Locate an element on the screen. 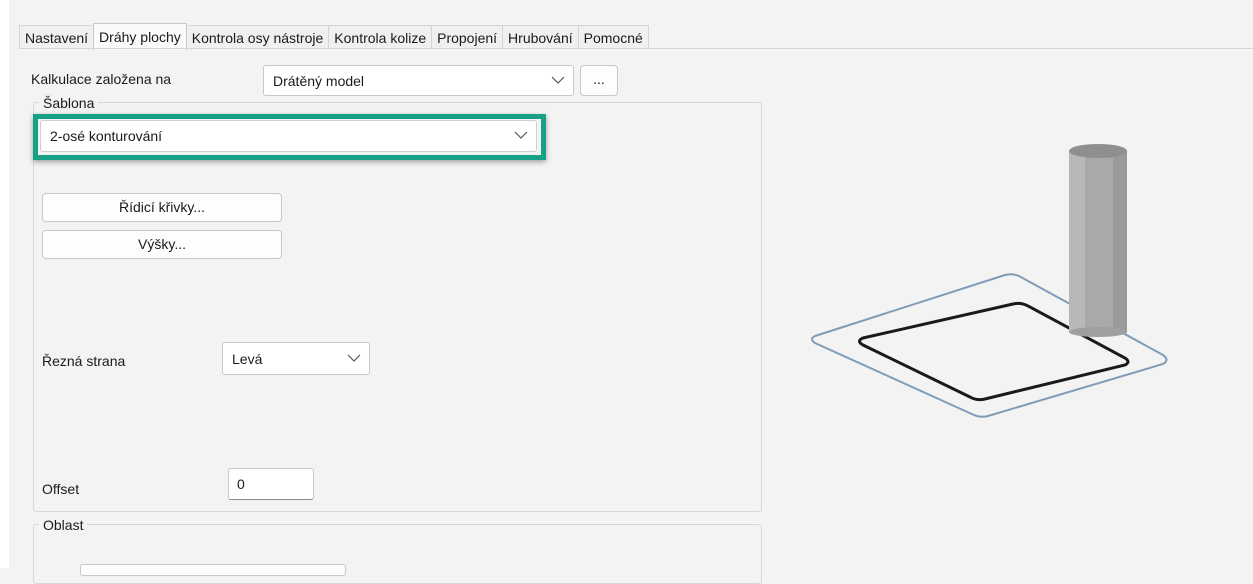 The width and height of the screenshot is (1253, 584). template-select-highlight is located at coordinates (289, 137).